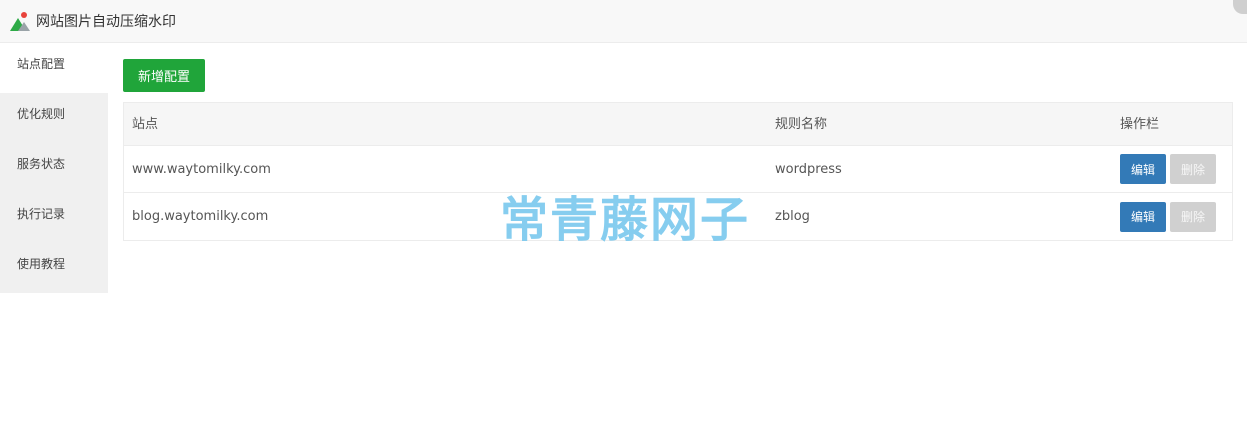 The height and width of the screenshot is (423, 1247). I want to click on table-row: www.waytomilky.com wordpress 编辑 删除, so click(678, 169).